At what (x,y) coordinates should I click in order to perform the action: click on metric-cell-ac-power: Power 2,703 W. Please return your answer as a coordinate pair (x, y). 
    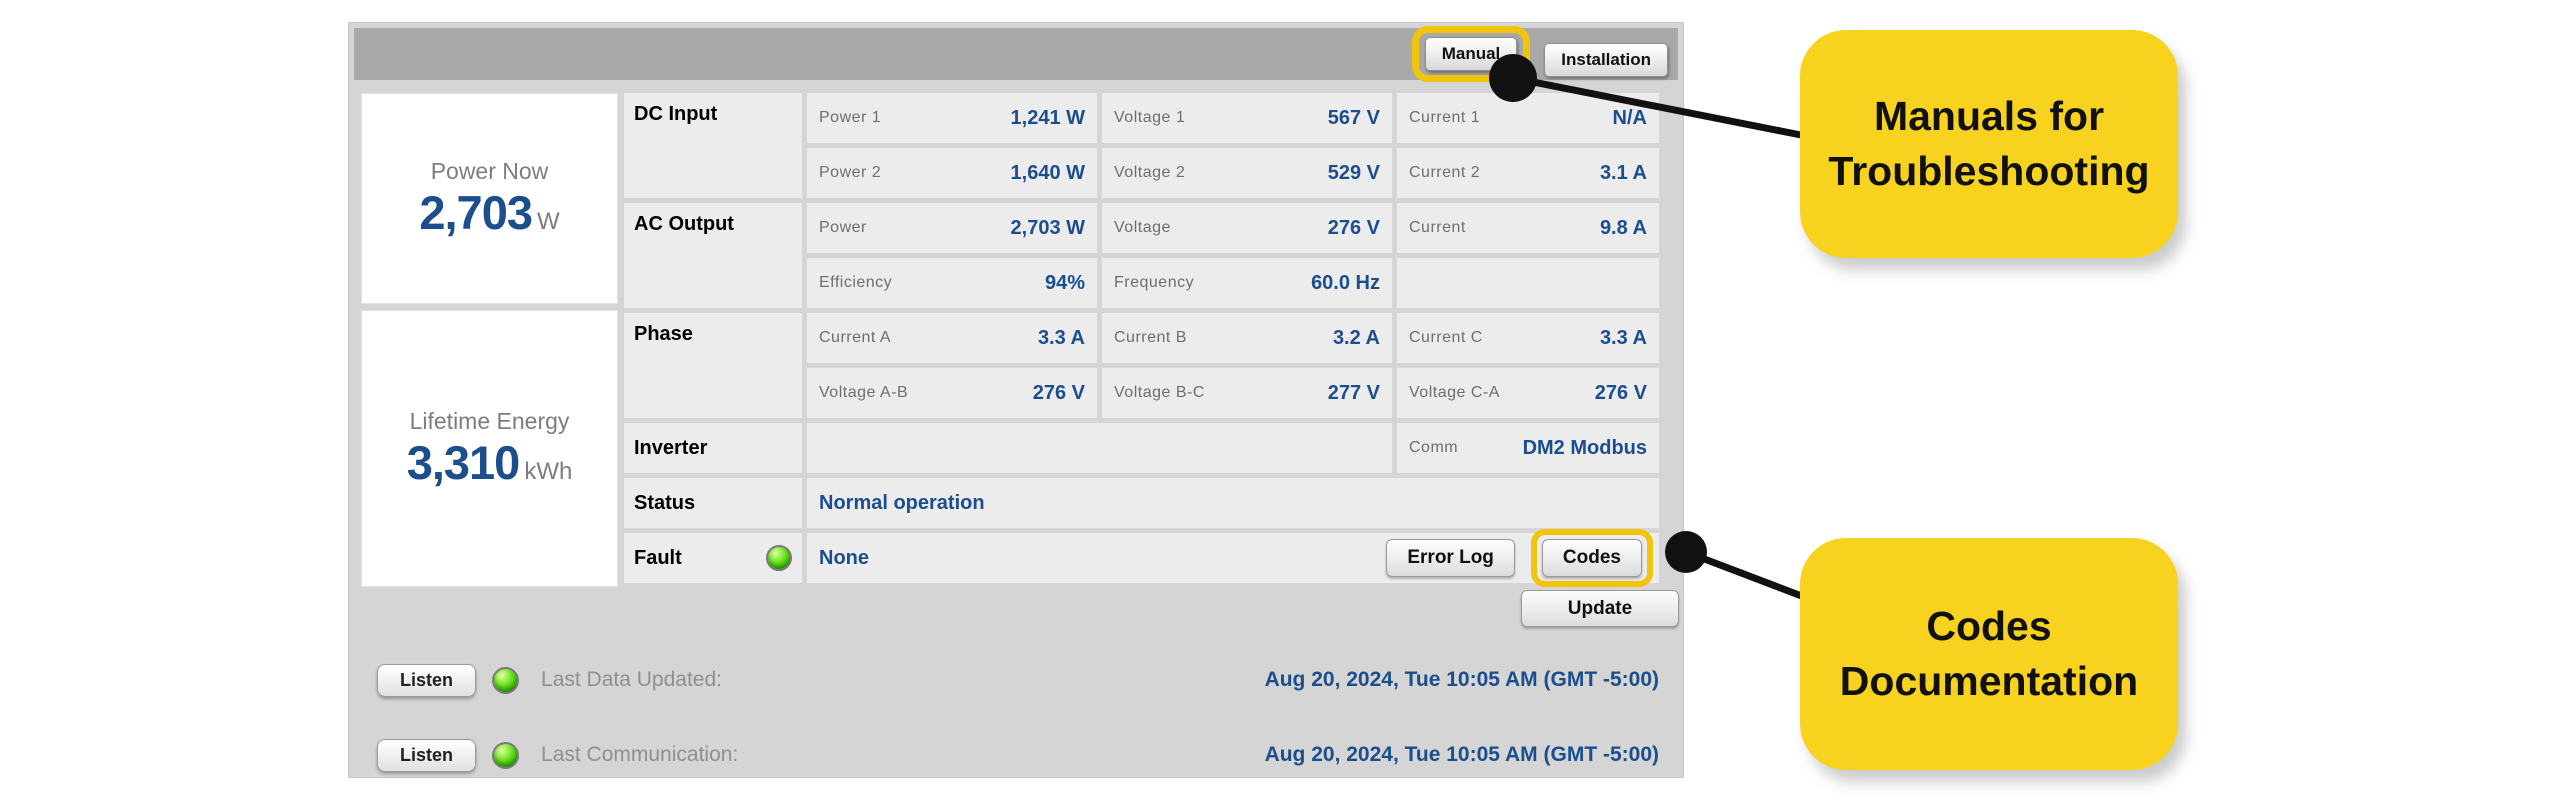
    Looking at the image, I should click on (952, 228).